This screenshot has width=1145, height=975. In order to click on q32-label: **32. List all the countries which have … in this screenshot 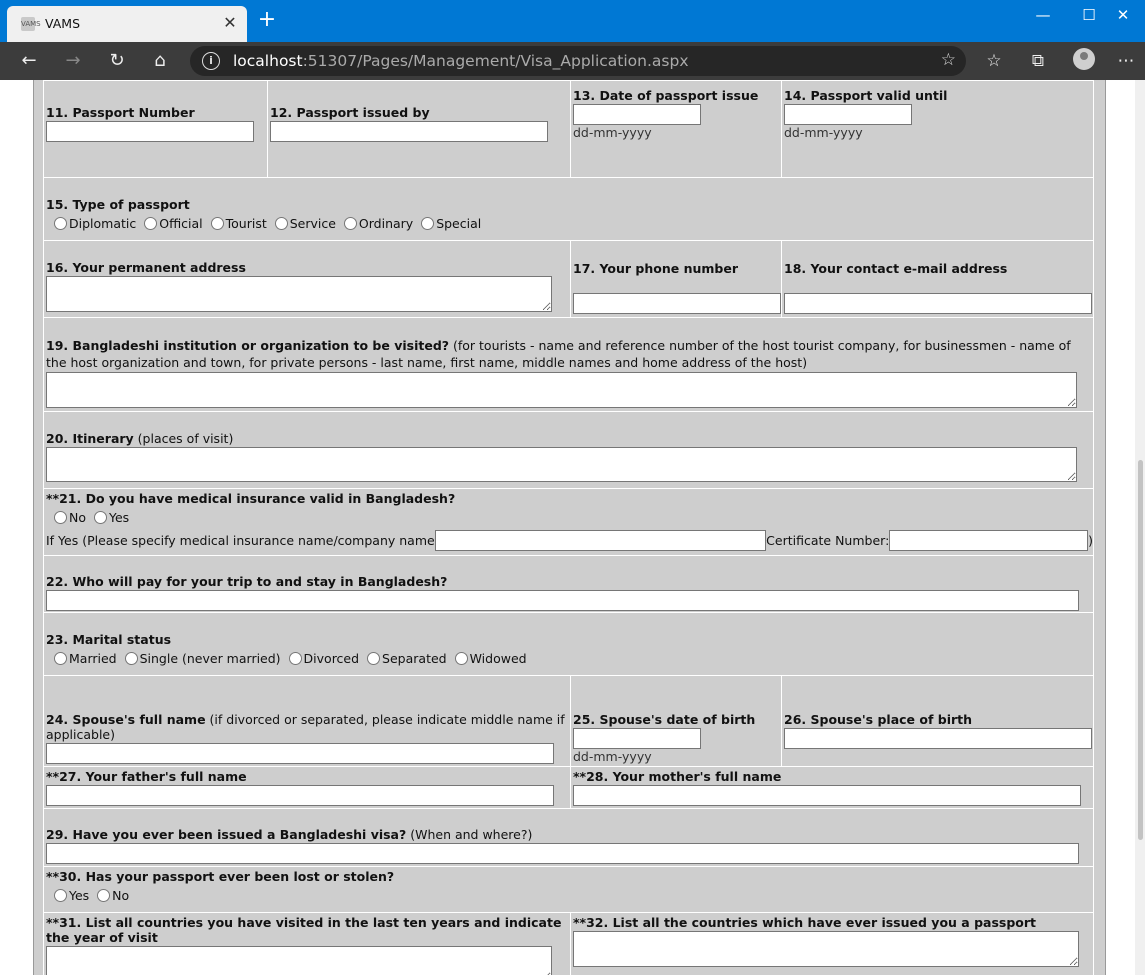, I will do `click(805, 922)`.